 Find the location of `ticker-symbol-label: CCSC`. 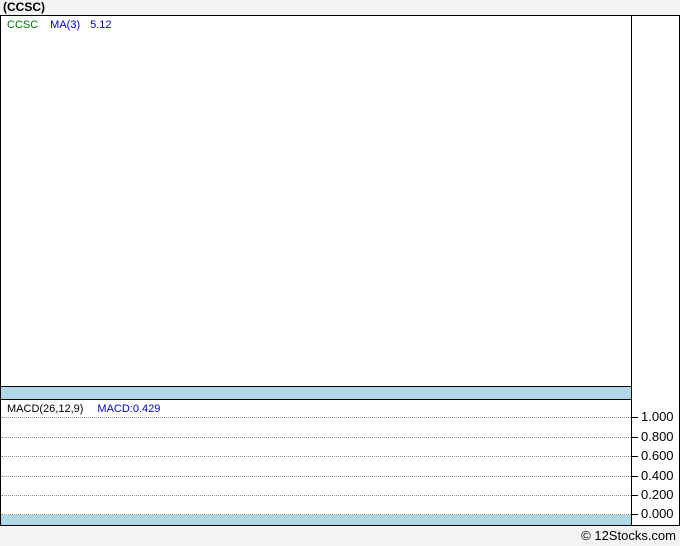

ticker-symbol-label: CCSC is located at coordinates (23, 25).